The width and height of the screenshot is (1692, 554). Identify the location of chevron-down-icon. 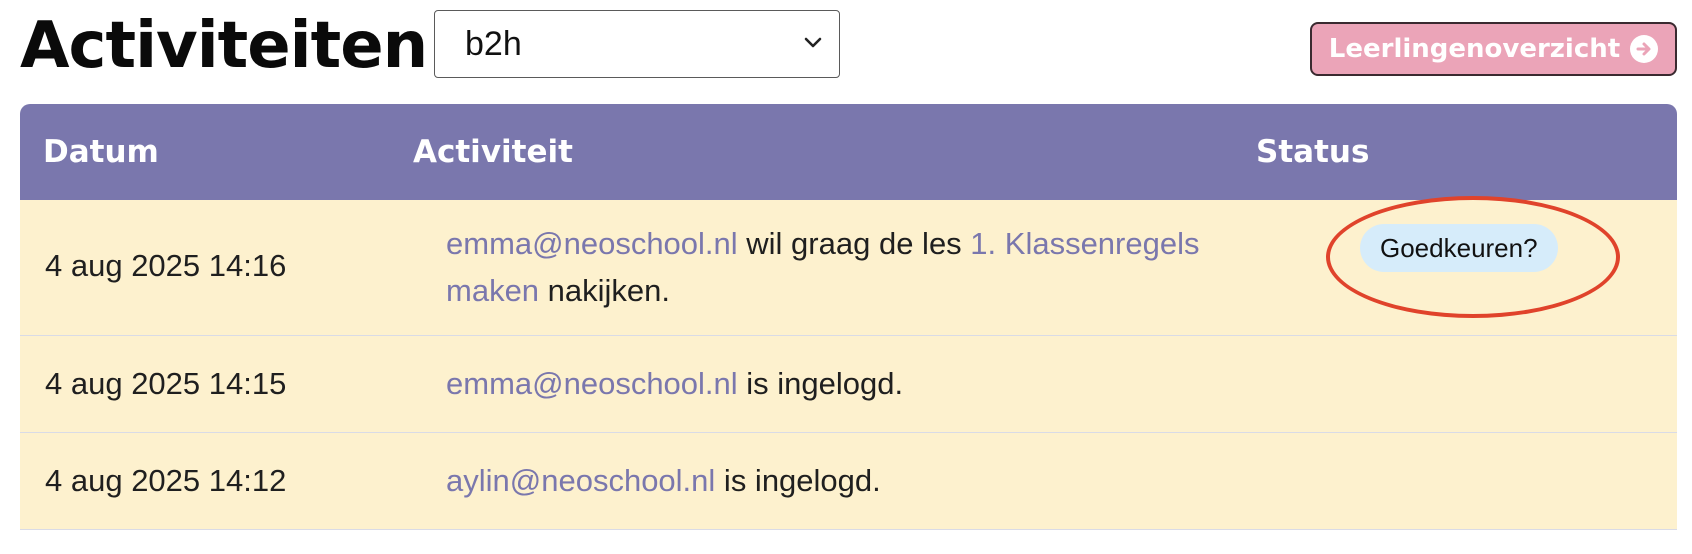
(813, 42).